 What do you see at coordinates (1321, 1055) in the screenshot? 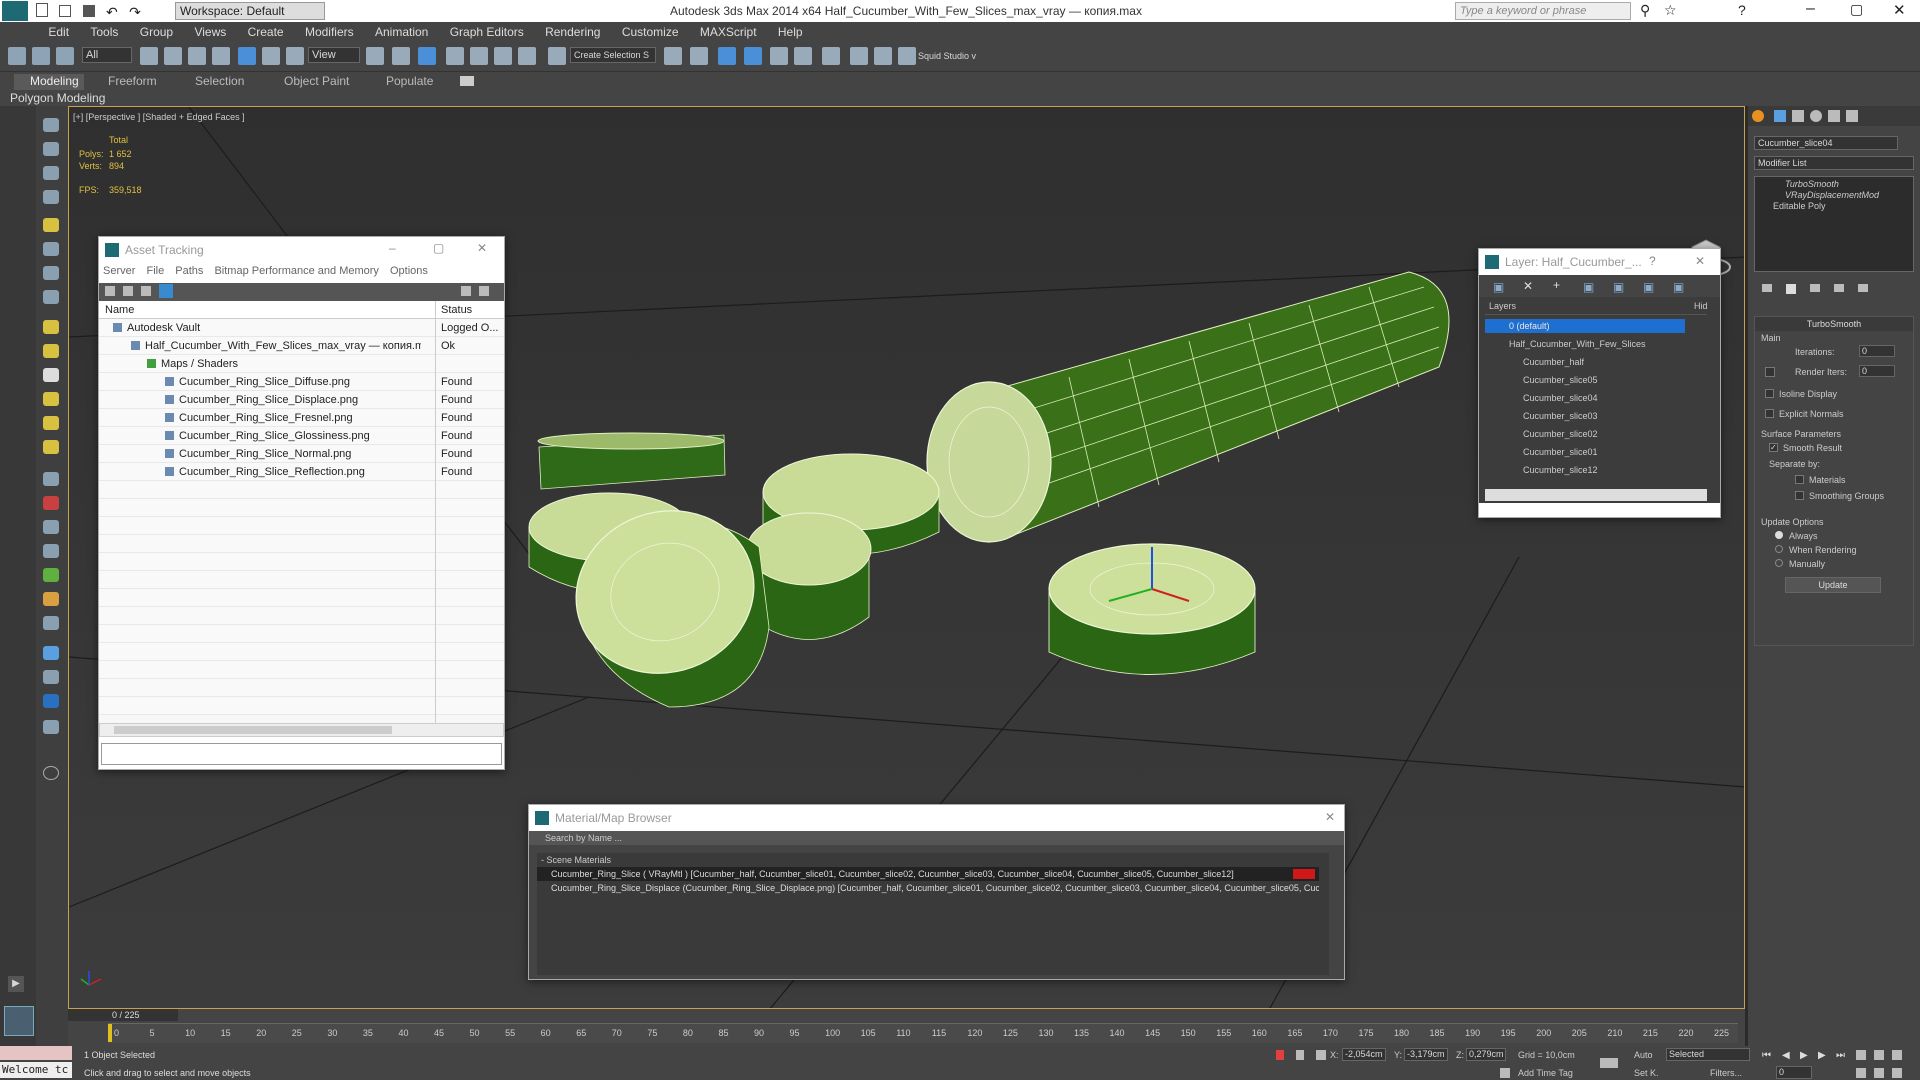
I see `absolute-mode-icon` at bounding box center [1321, 1055].